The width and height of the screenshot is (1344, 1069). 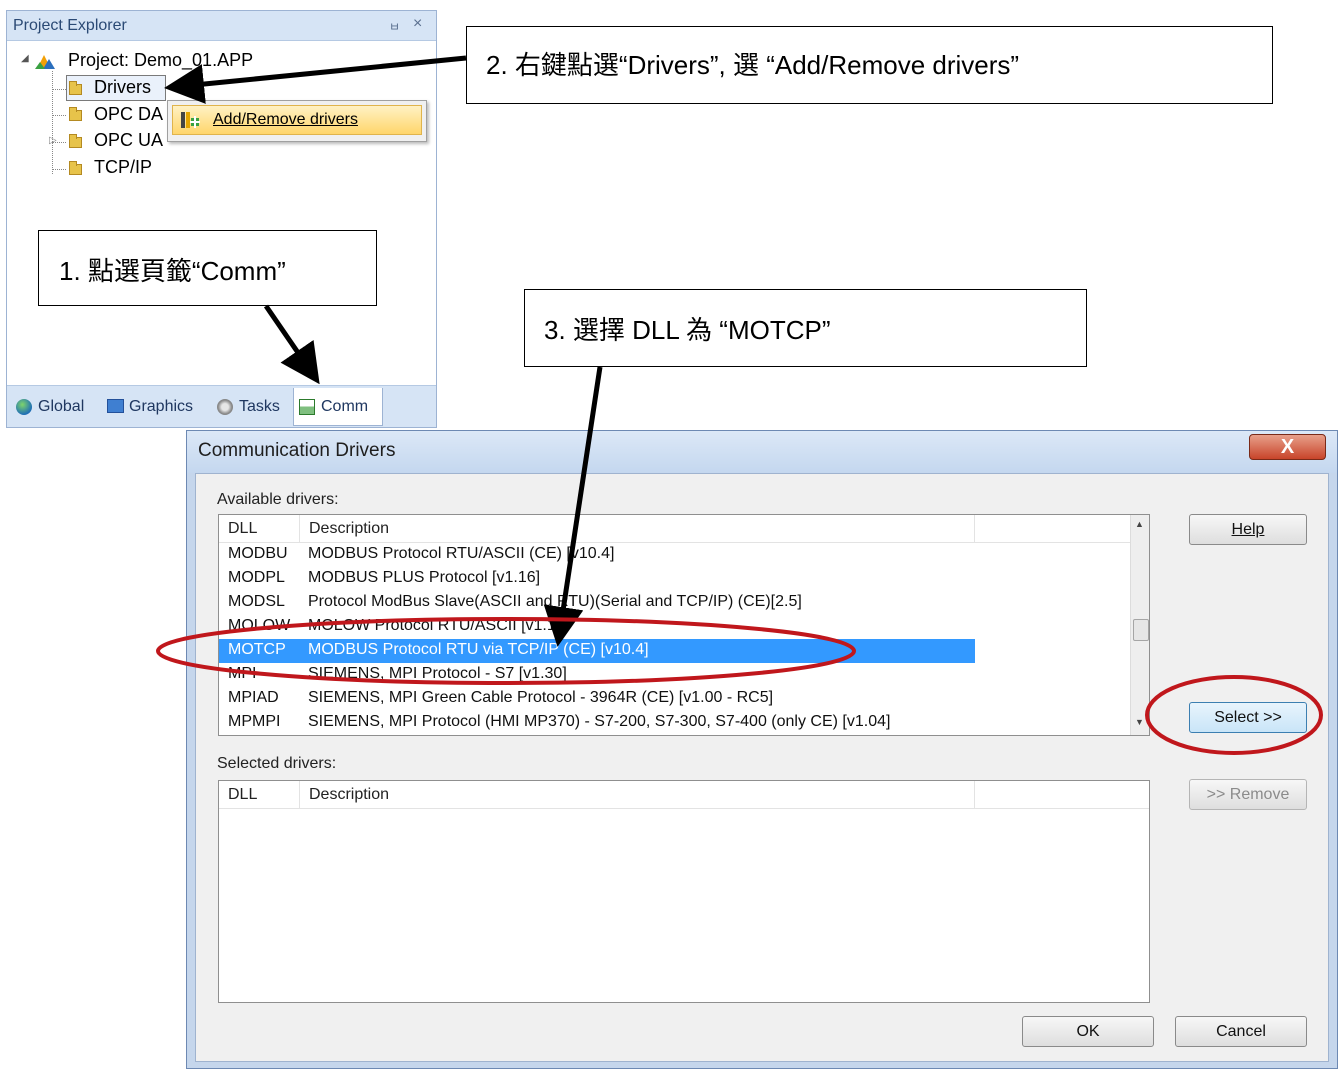 I want to click on selected-drivers-label: Selected drivers:, so click(x=277, y=763).